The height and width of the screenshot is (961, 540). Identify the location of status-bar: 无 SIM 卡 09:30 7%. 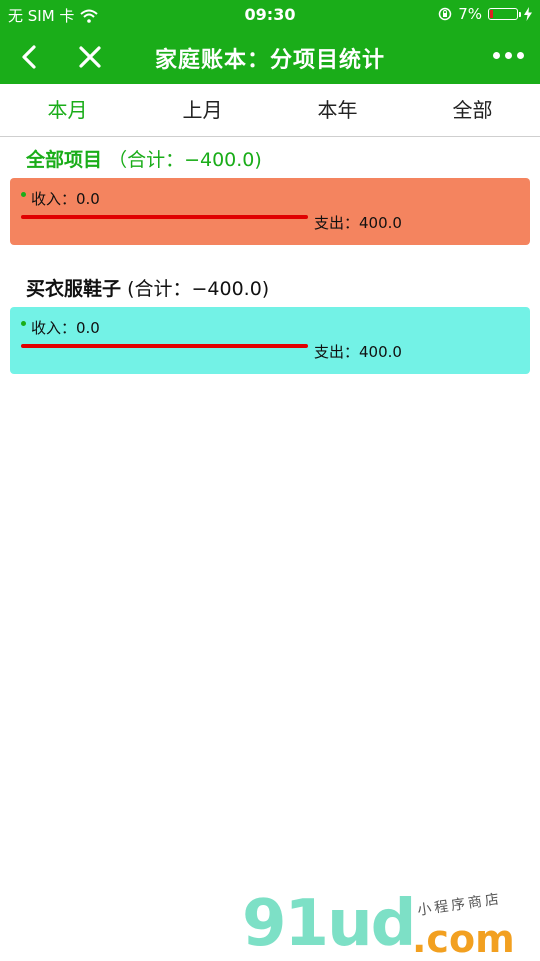
(270, 15).